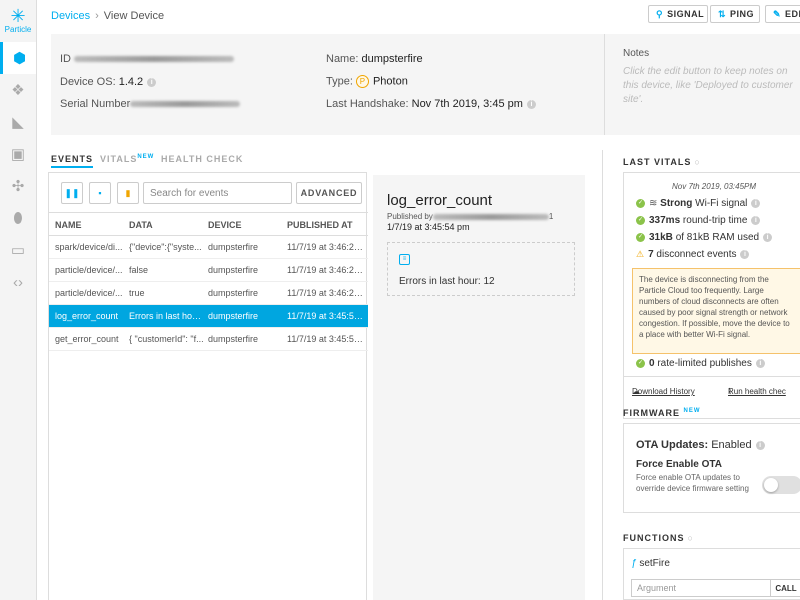 Image resolution: width=800 pixels, height=600 pixels. Describe the element at coordinates (686, 14) in the screenshot. I see `signal-label: SIGNAL` at that location.